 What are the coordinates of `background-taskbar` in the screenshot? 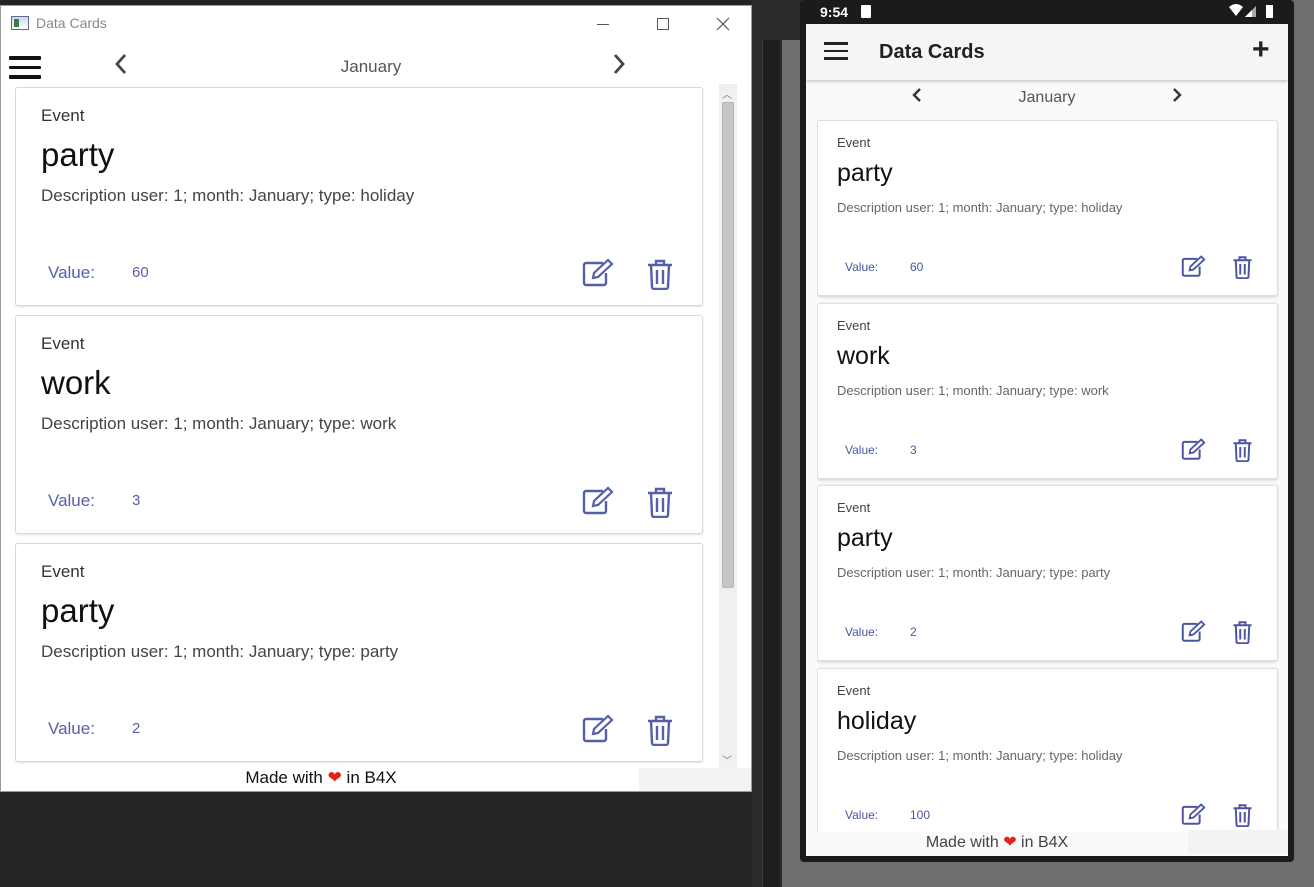 It's located at (376, 839).